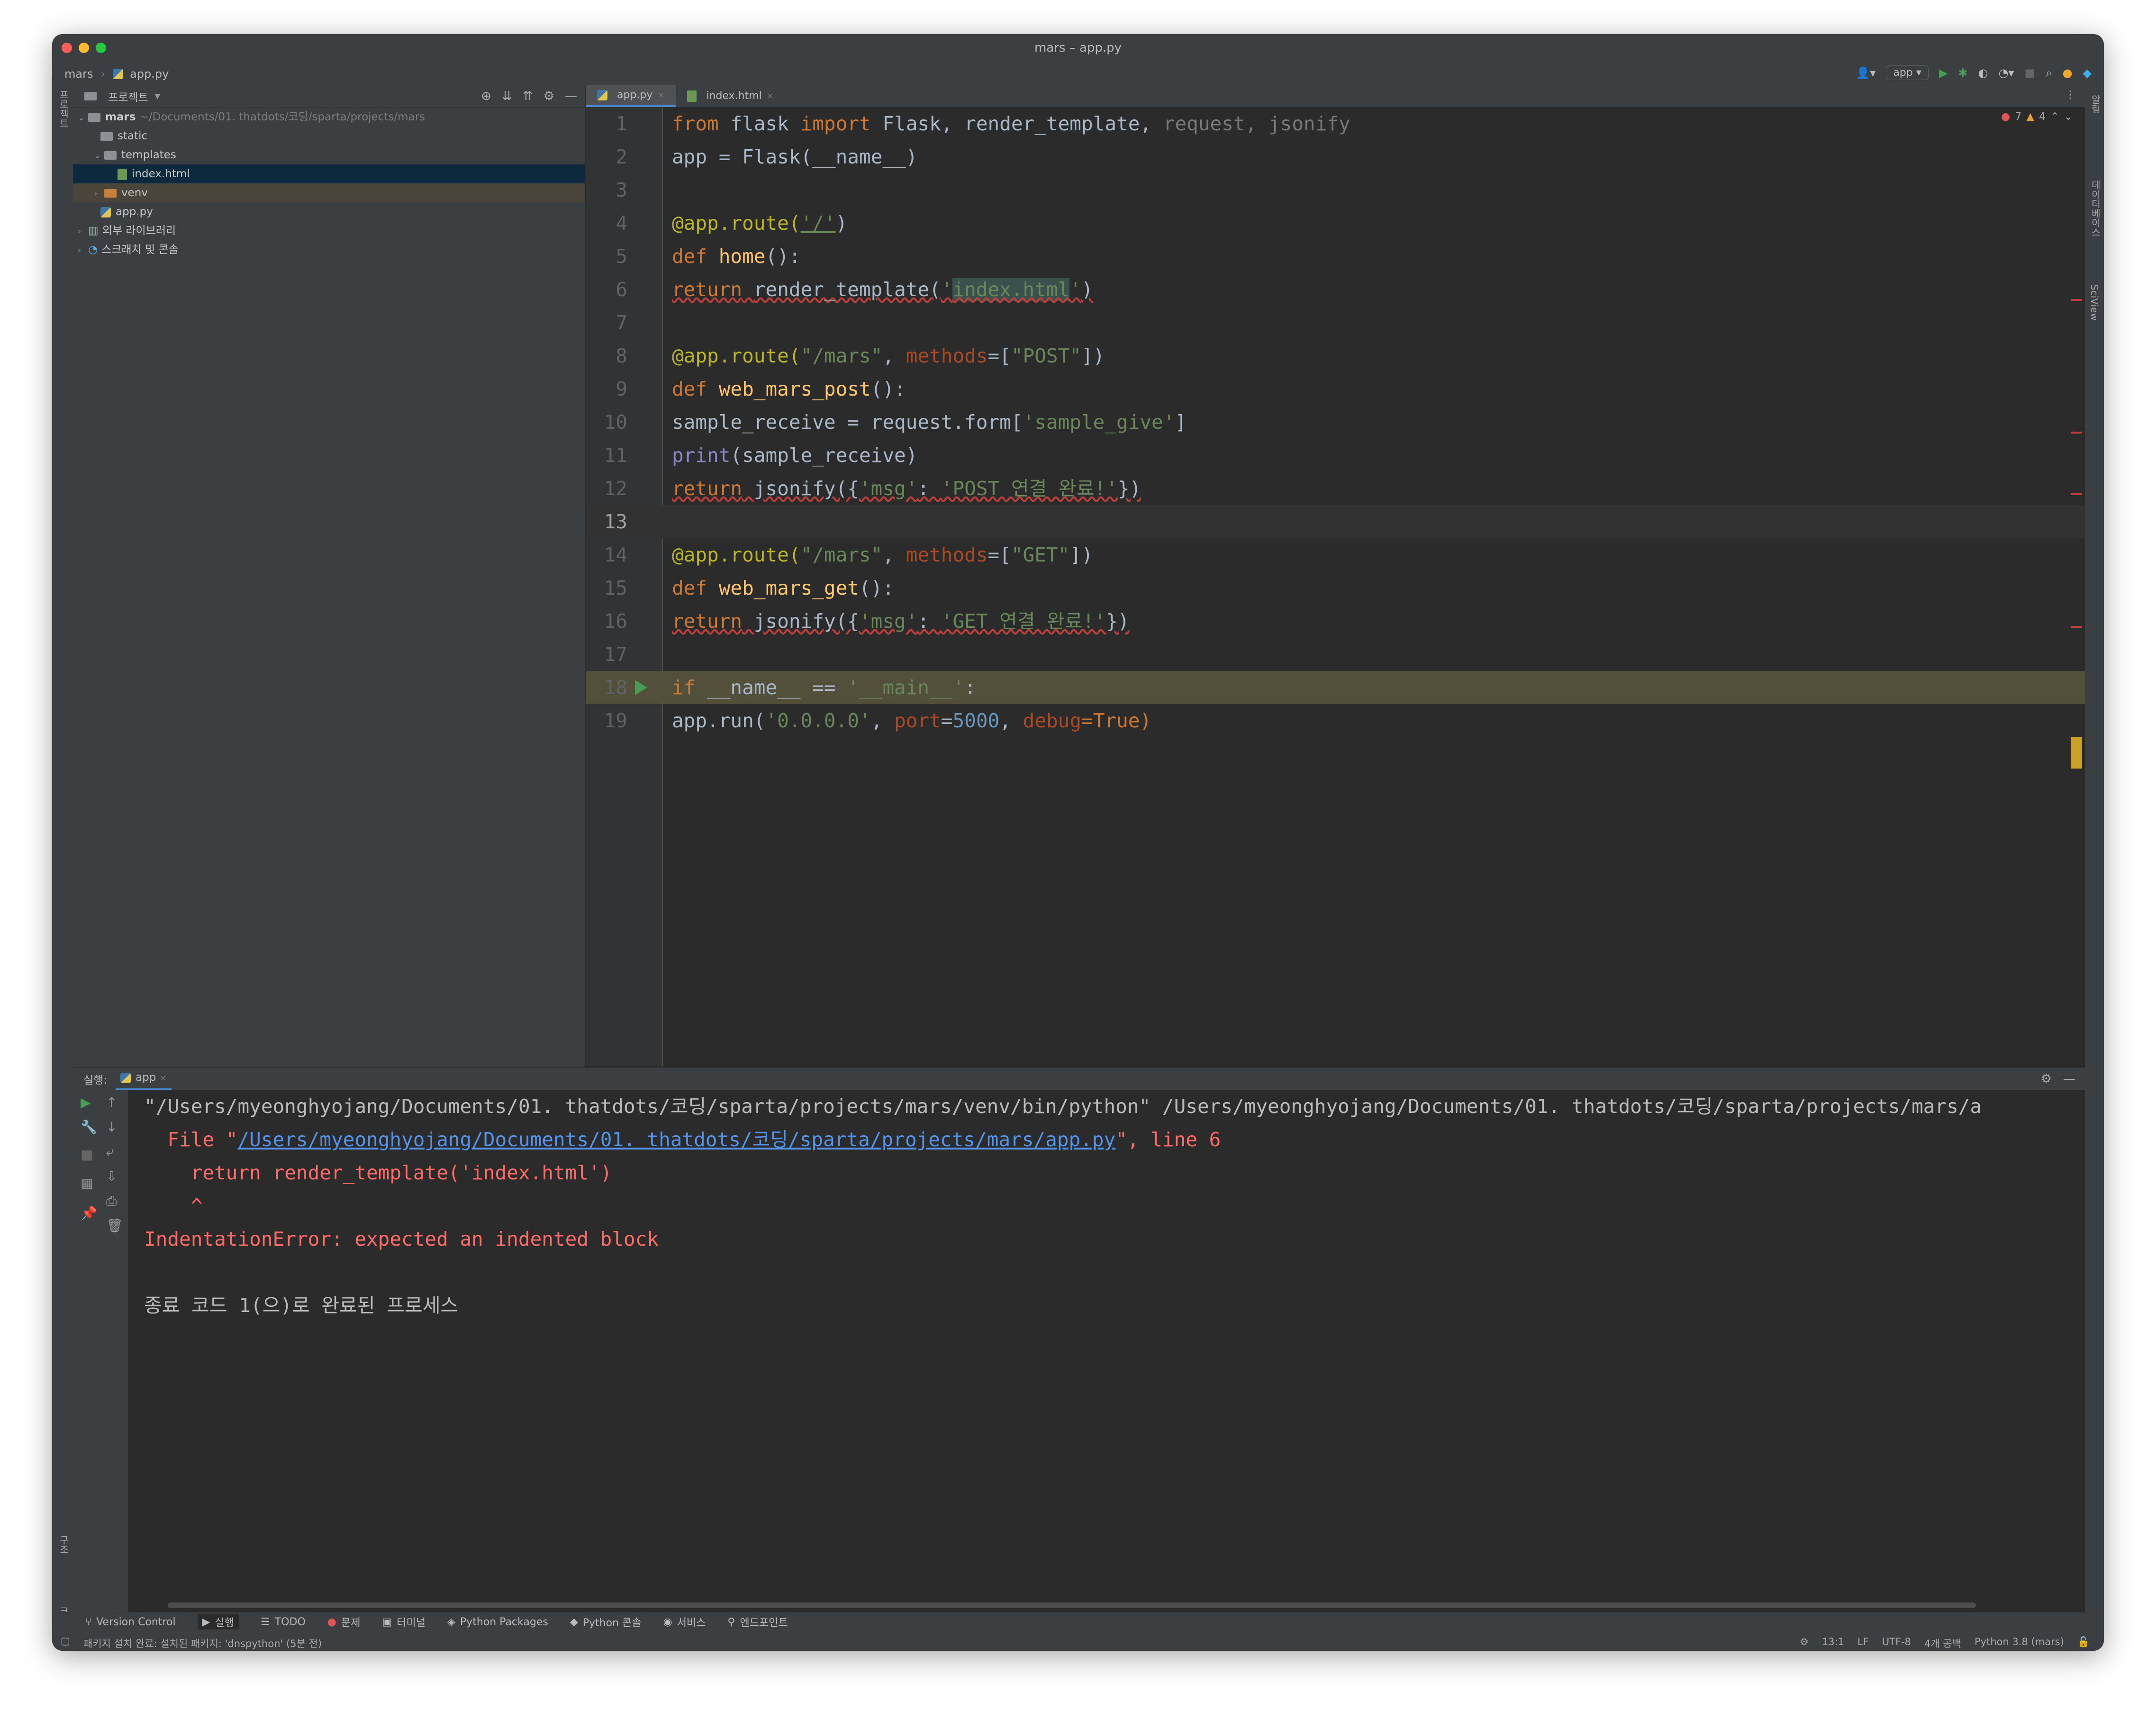 The width and height of the screenshot is (2156, 1720). What do you see at coordinates (110, 1152) in the screenshot?
I see `soft-wrap-icon: ⤶` at bounding box center [110, 1152].